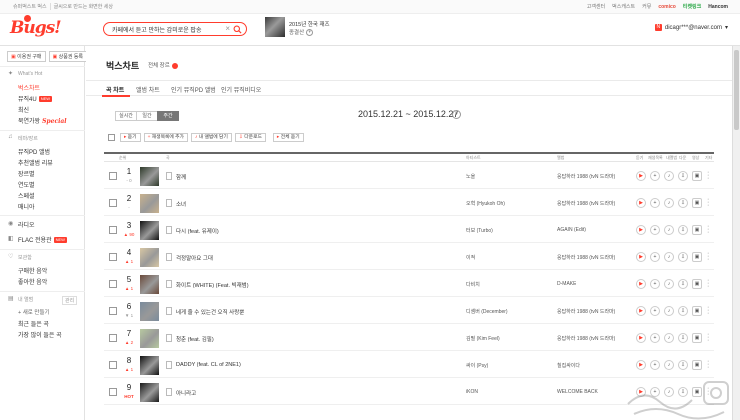 This screenshot has width=740, height=420. Describe the element at coordinates (194, 258) in the screenshot. I see `song-title: 걱정말아요 그대` at that location.